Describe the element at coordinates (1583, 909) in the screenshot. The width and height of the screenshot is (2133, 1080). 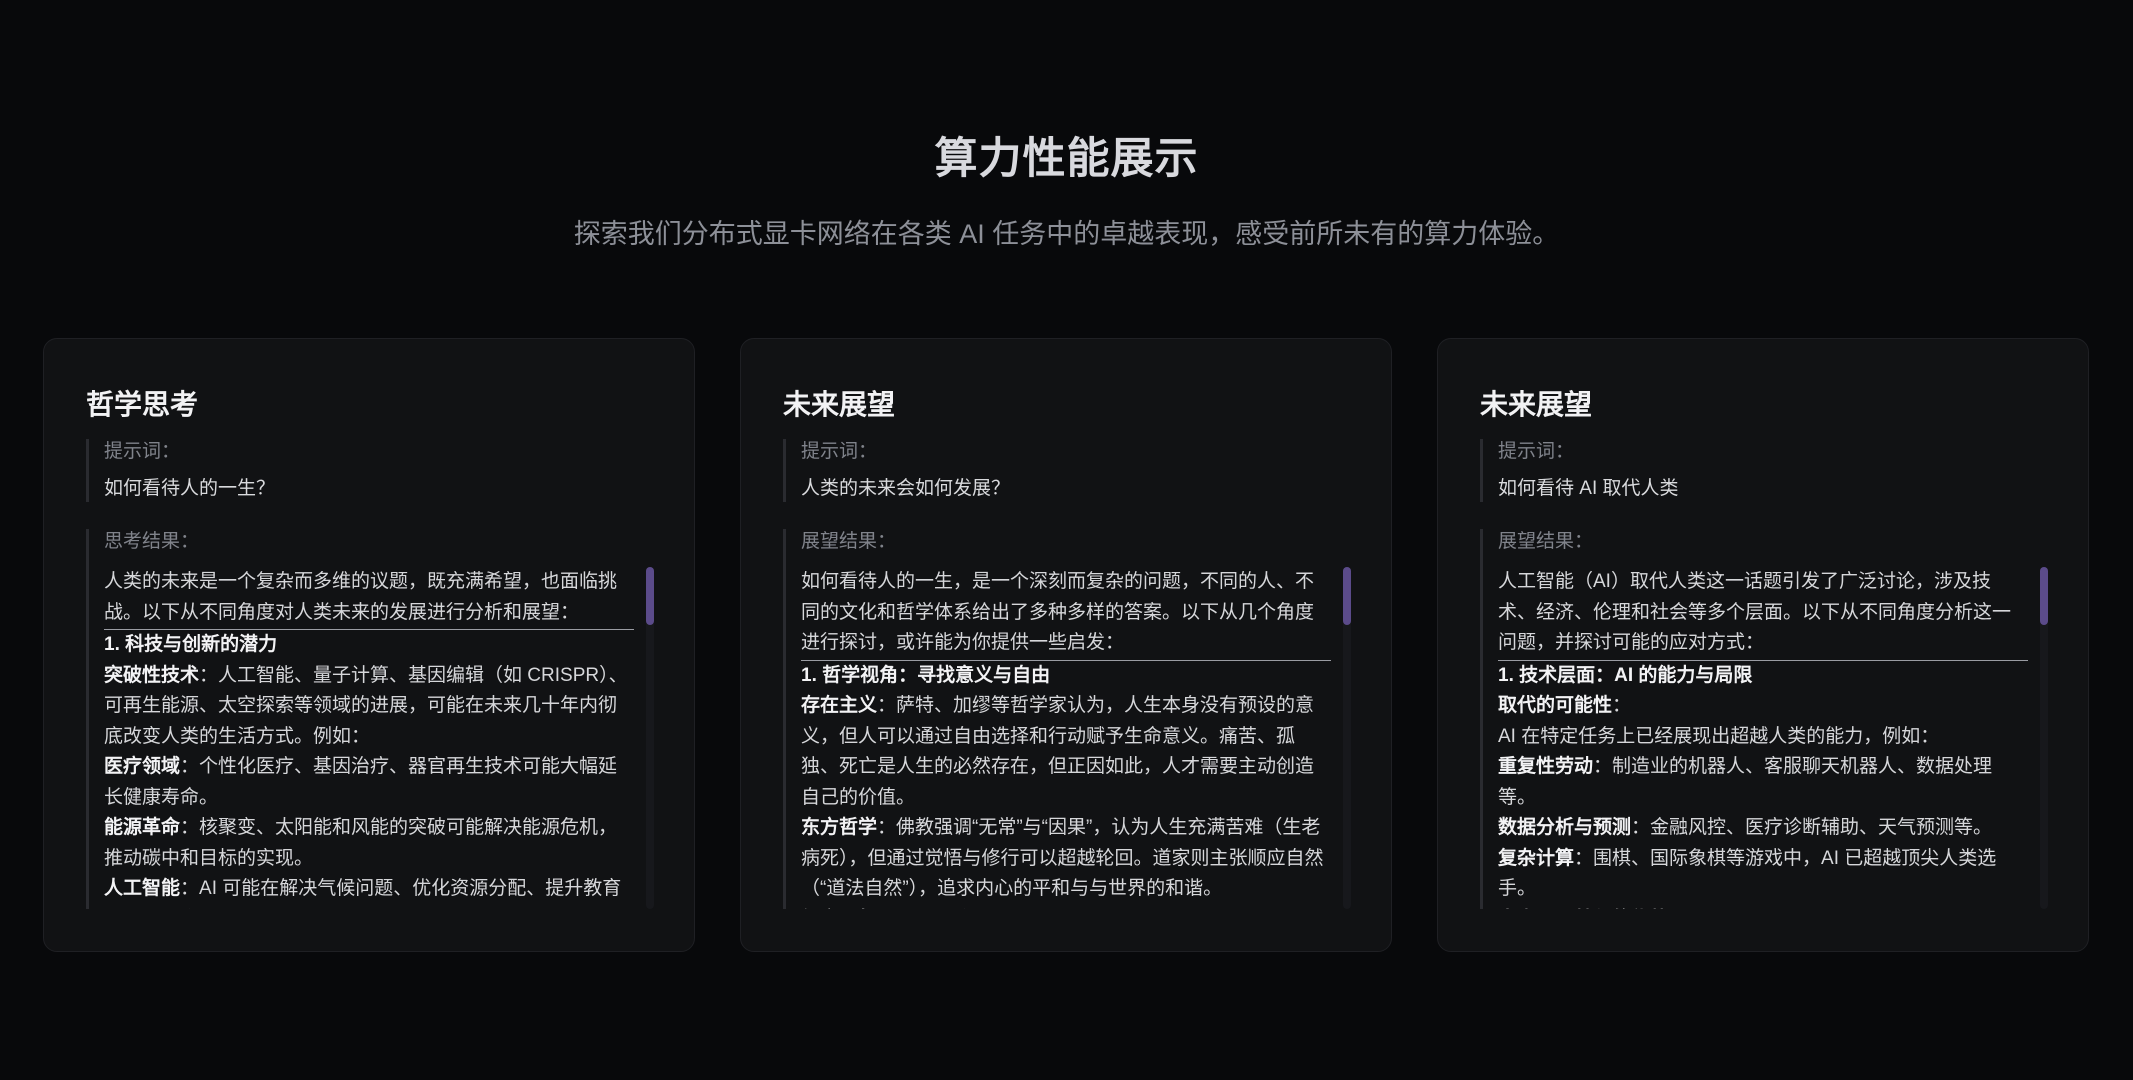
I see `result-line-heading: 人类不可替代的优势` at that location.